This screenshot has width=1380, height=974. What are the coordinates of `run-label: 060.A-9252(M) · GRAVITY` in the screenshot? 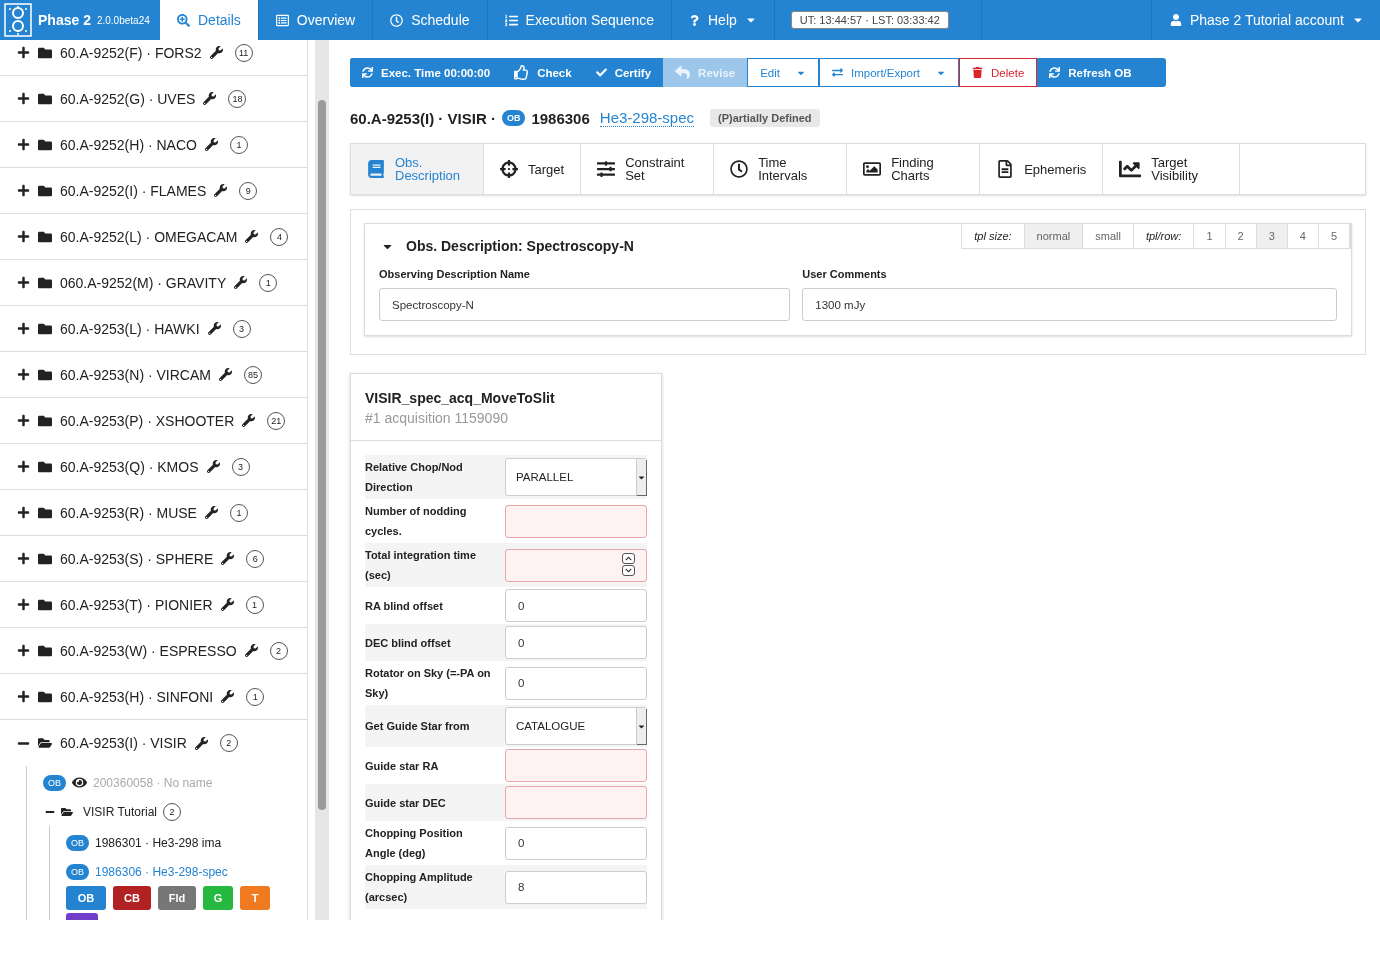 It's located at (143, 282).